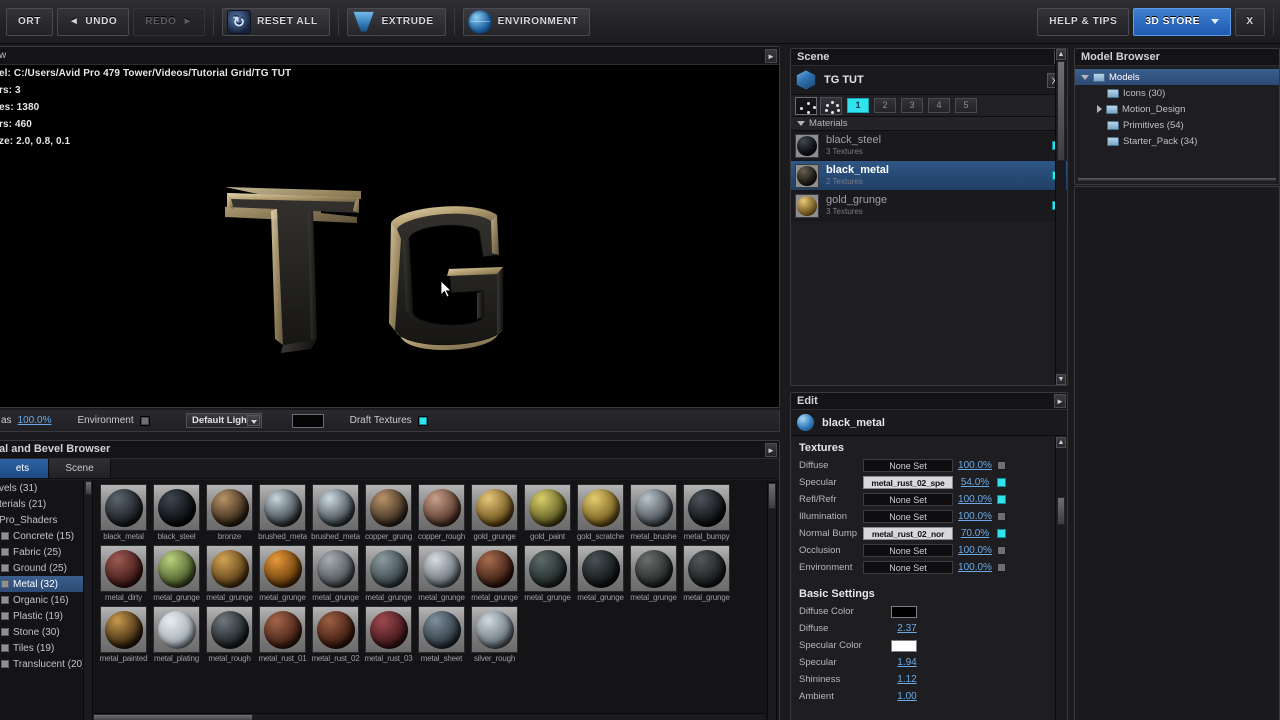 The image size is (1280, 720). I want to click on material-thumbnail-cell: metal_rough, so click(229, 634).